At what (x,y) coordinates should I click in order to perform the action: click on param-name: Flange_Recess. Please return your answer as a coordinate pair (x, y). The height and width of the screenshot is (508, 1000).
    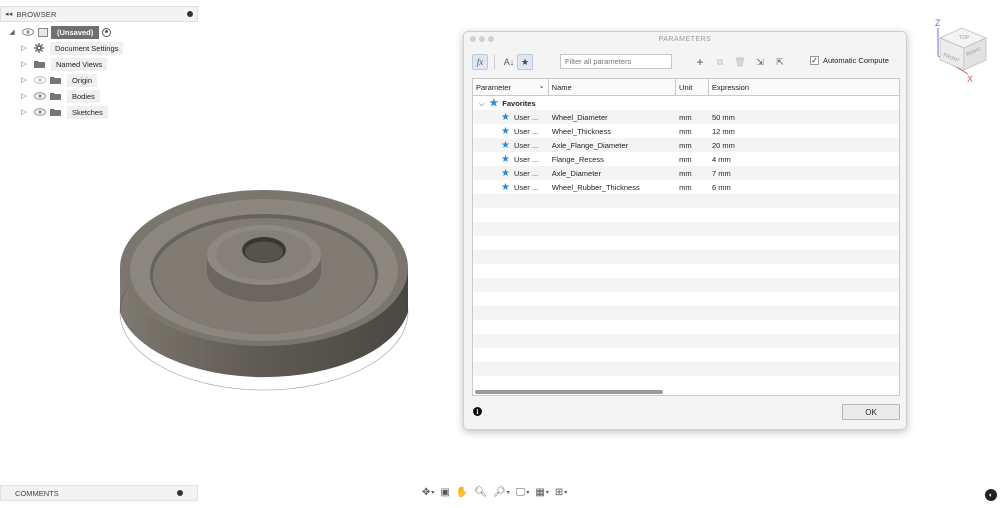
    Looking at the image, I should click on (612, 159).